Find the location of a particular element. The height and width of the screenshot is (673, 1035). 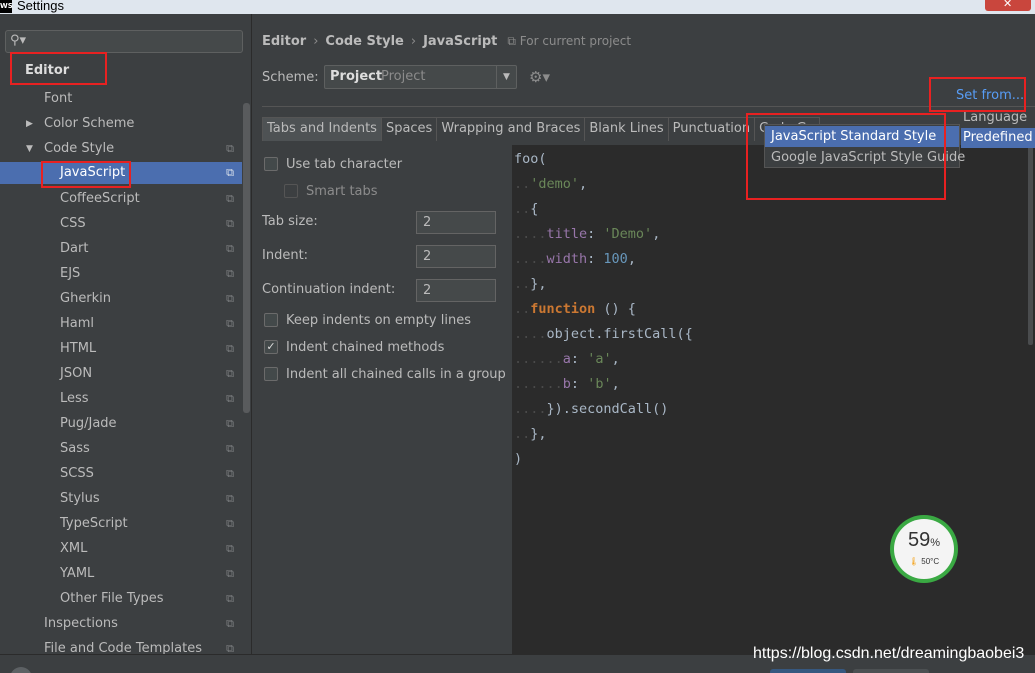

tree-item-label: Stylus is located at coordinates (80, 498).